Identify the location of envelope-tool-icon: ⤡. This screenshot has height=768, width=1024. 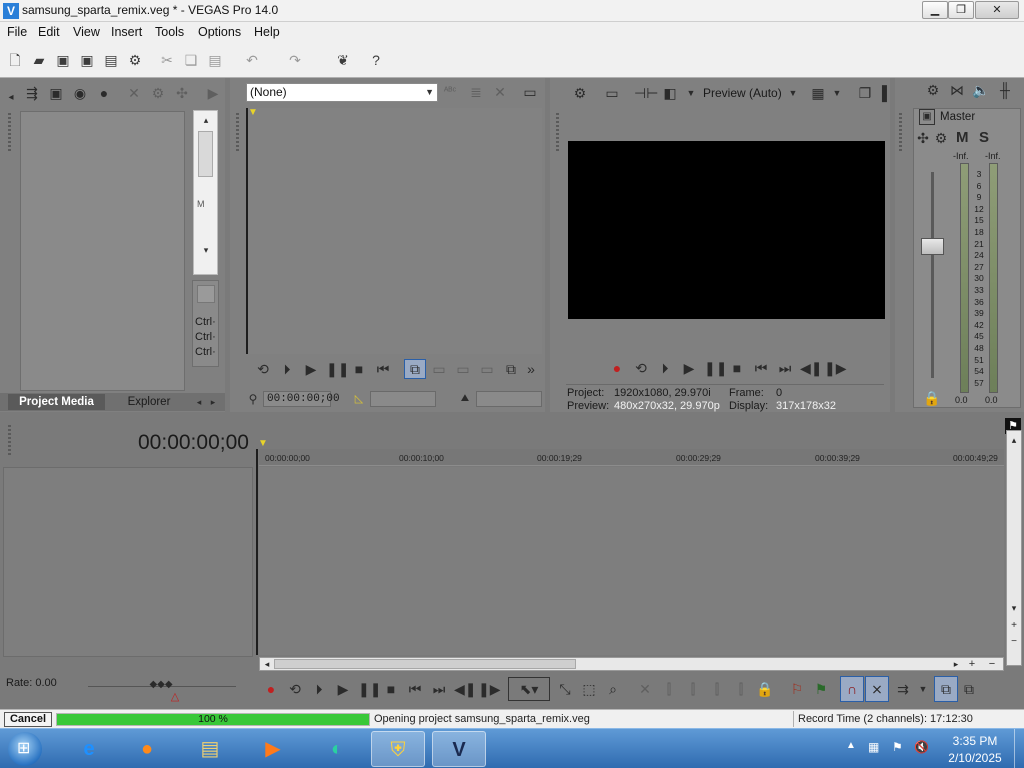
(565, 689).